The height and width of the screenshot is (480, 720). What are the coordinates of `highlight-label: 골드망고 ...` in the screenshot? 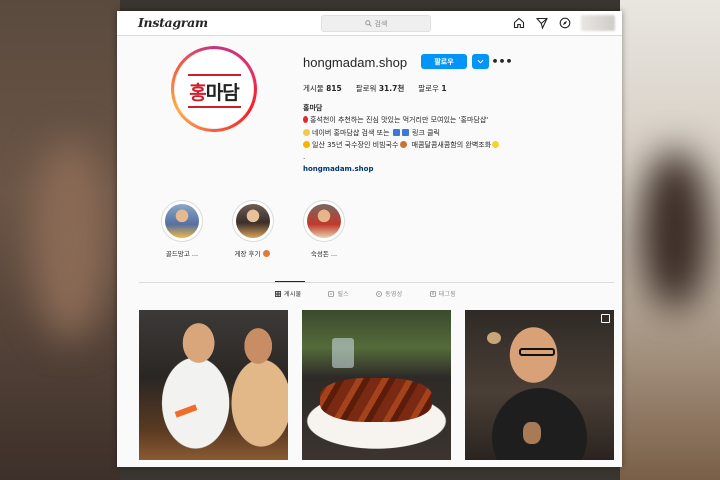 It's located at (182, 254).